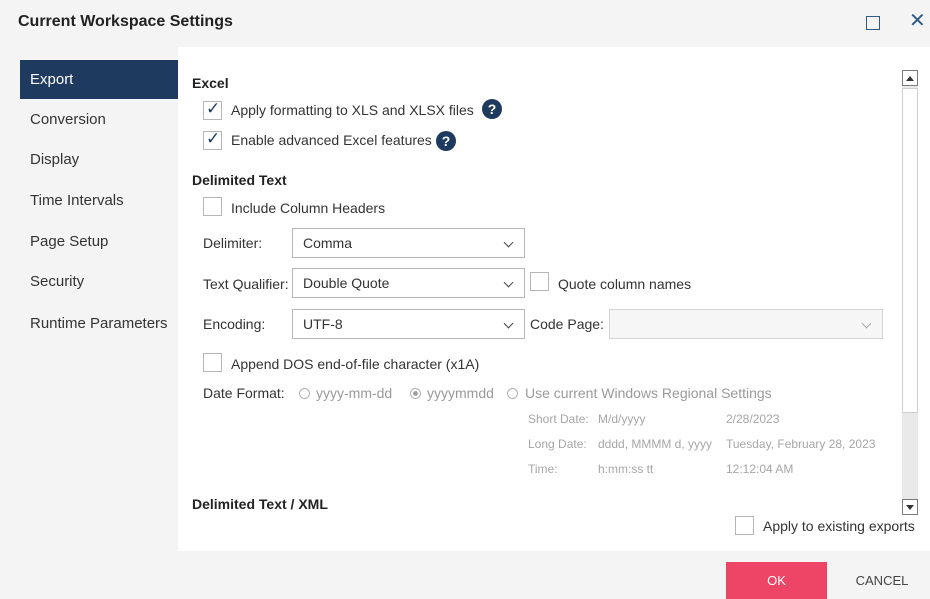 The width and height of the screenshot is (930, 599). What do you see at coordinates (99, 323) in the screenshot?
I see `sidebar-item-runtime-parameters: Runtime Parameters` at bounding box center [99, 323].